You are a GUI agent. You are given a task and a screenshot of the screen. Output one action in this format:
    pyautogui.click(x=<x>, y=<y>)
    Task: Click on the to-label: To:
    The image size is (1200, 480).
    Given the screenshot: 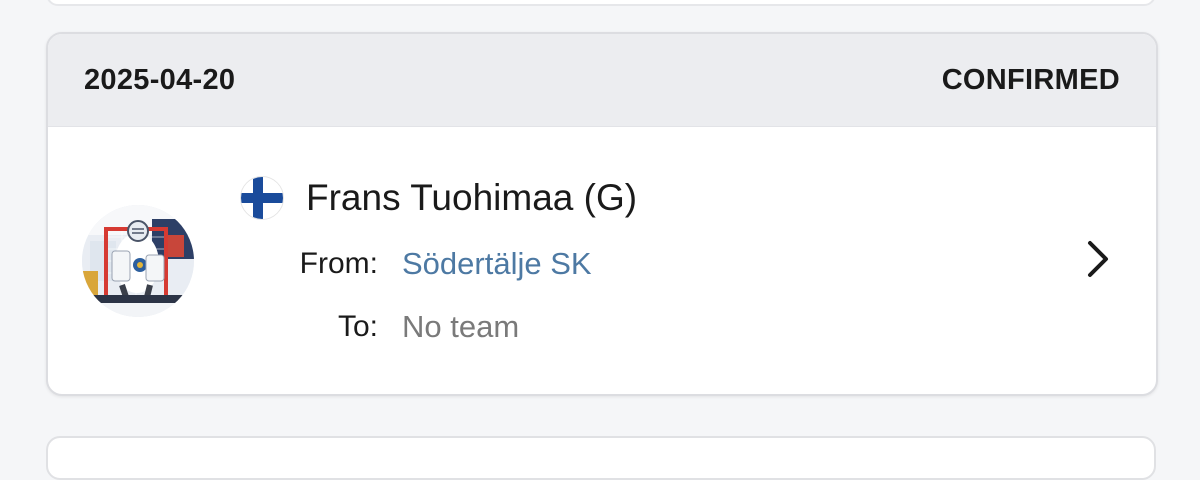 What is the action you would take?
    pyautogui.click(x=357, y=326)
    